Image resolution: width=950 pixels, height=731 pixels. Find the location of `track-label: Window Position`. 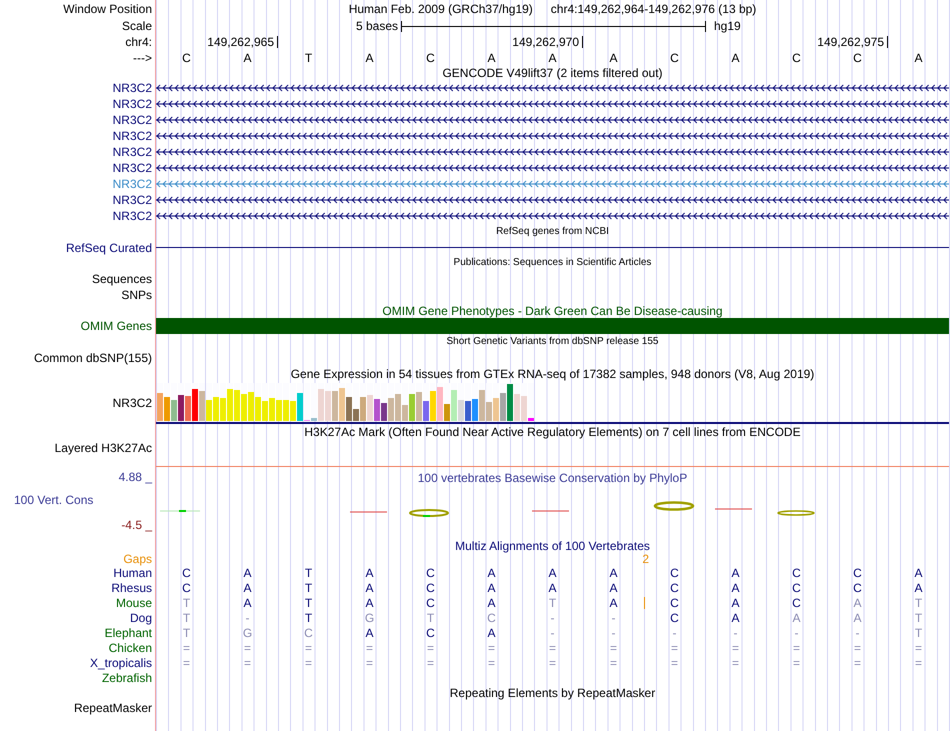

track-label: Window Position is located at coordinates (107, 9).